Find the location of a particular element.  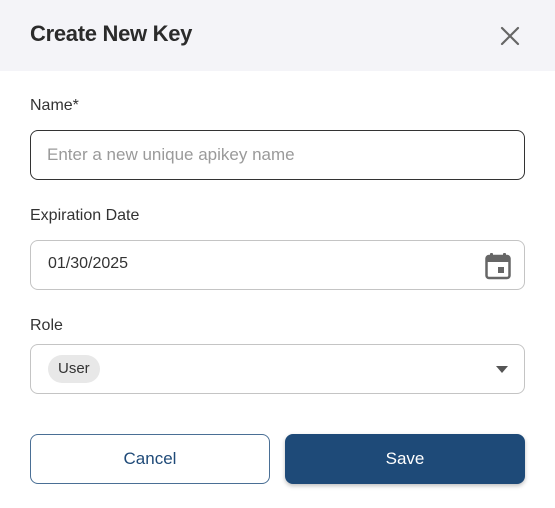

close-button is located at coordinates (510, 36).